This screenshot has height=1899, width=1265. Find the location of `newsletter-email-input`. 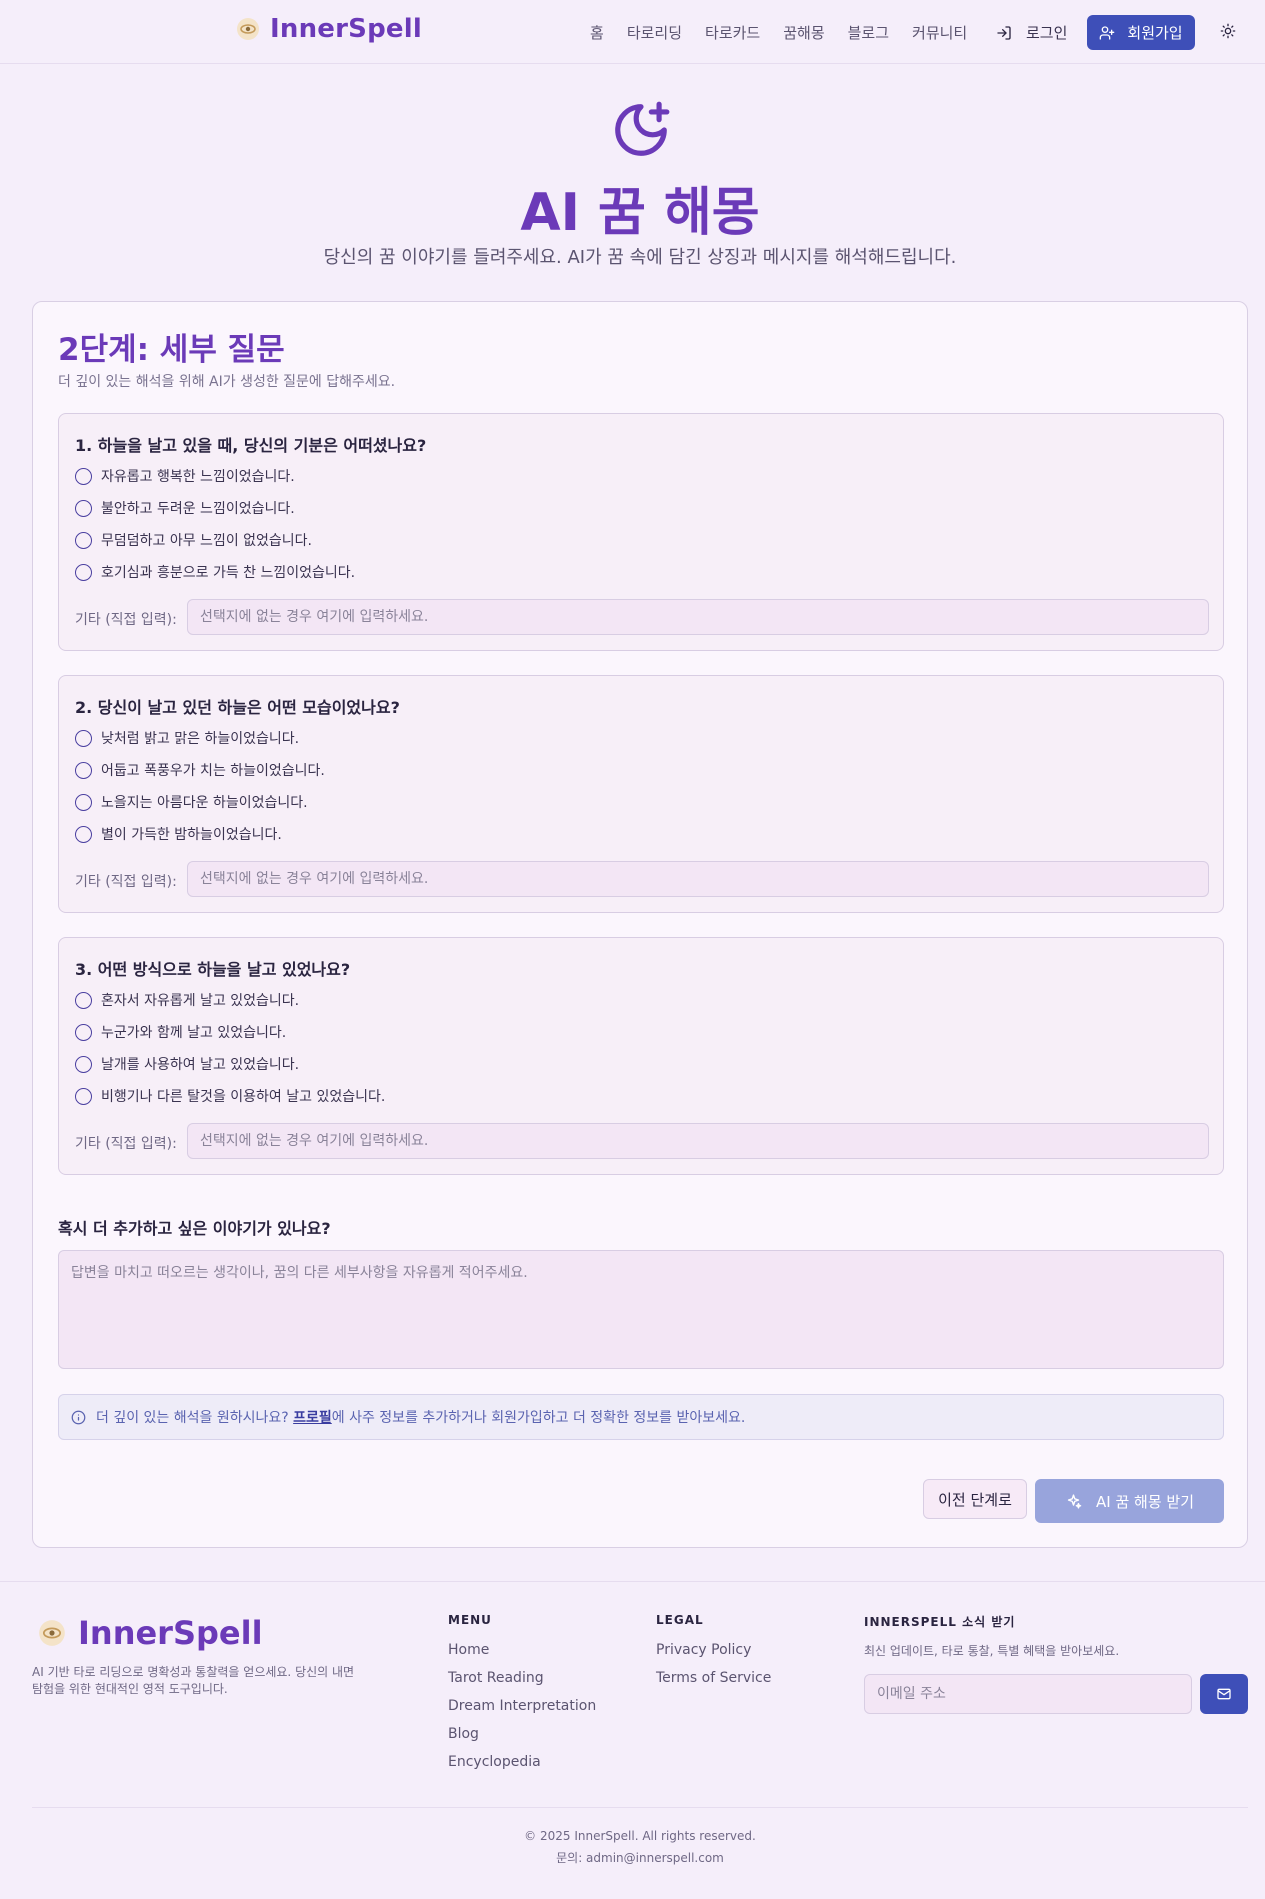

newsletter-email-input is located at coordinates (1028, 1694).